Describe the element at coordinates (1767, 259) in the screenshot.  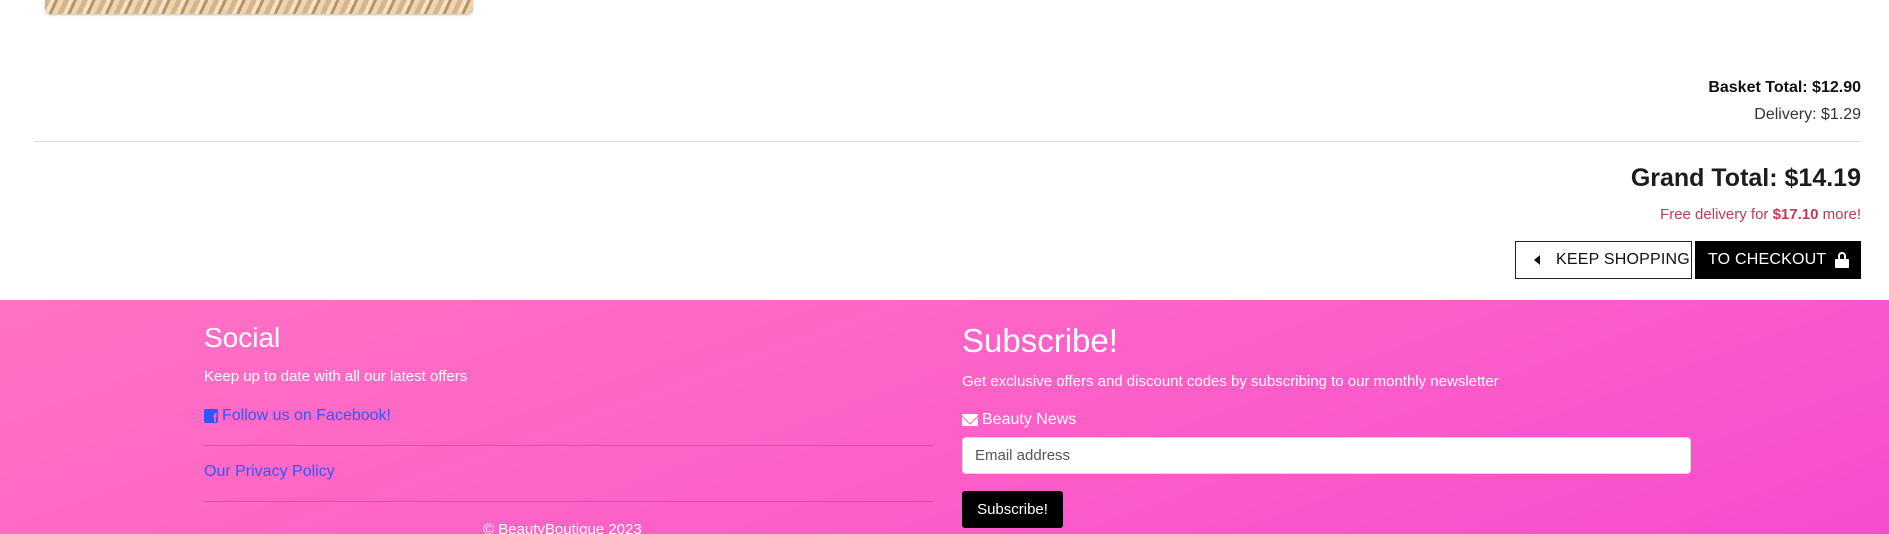
I see `checkout-label: TO CHECKOUT` at that location.